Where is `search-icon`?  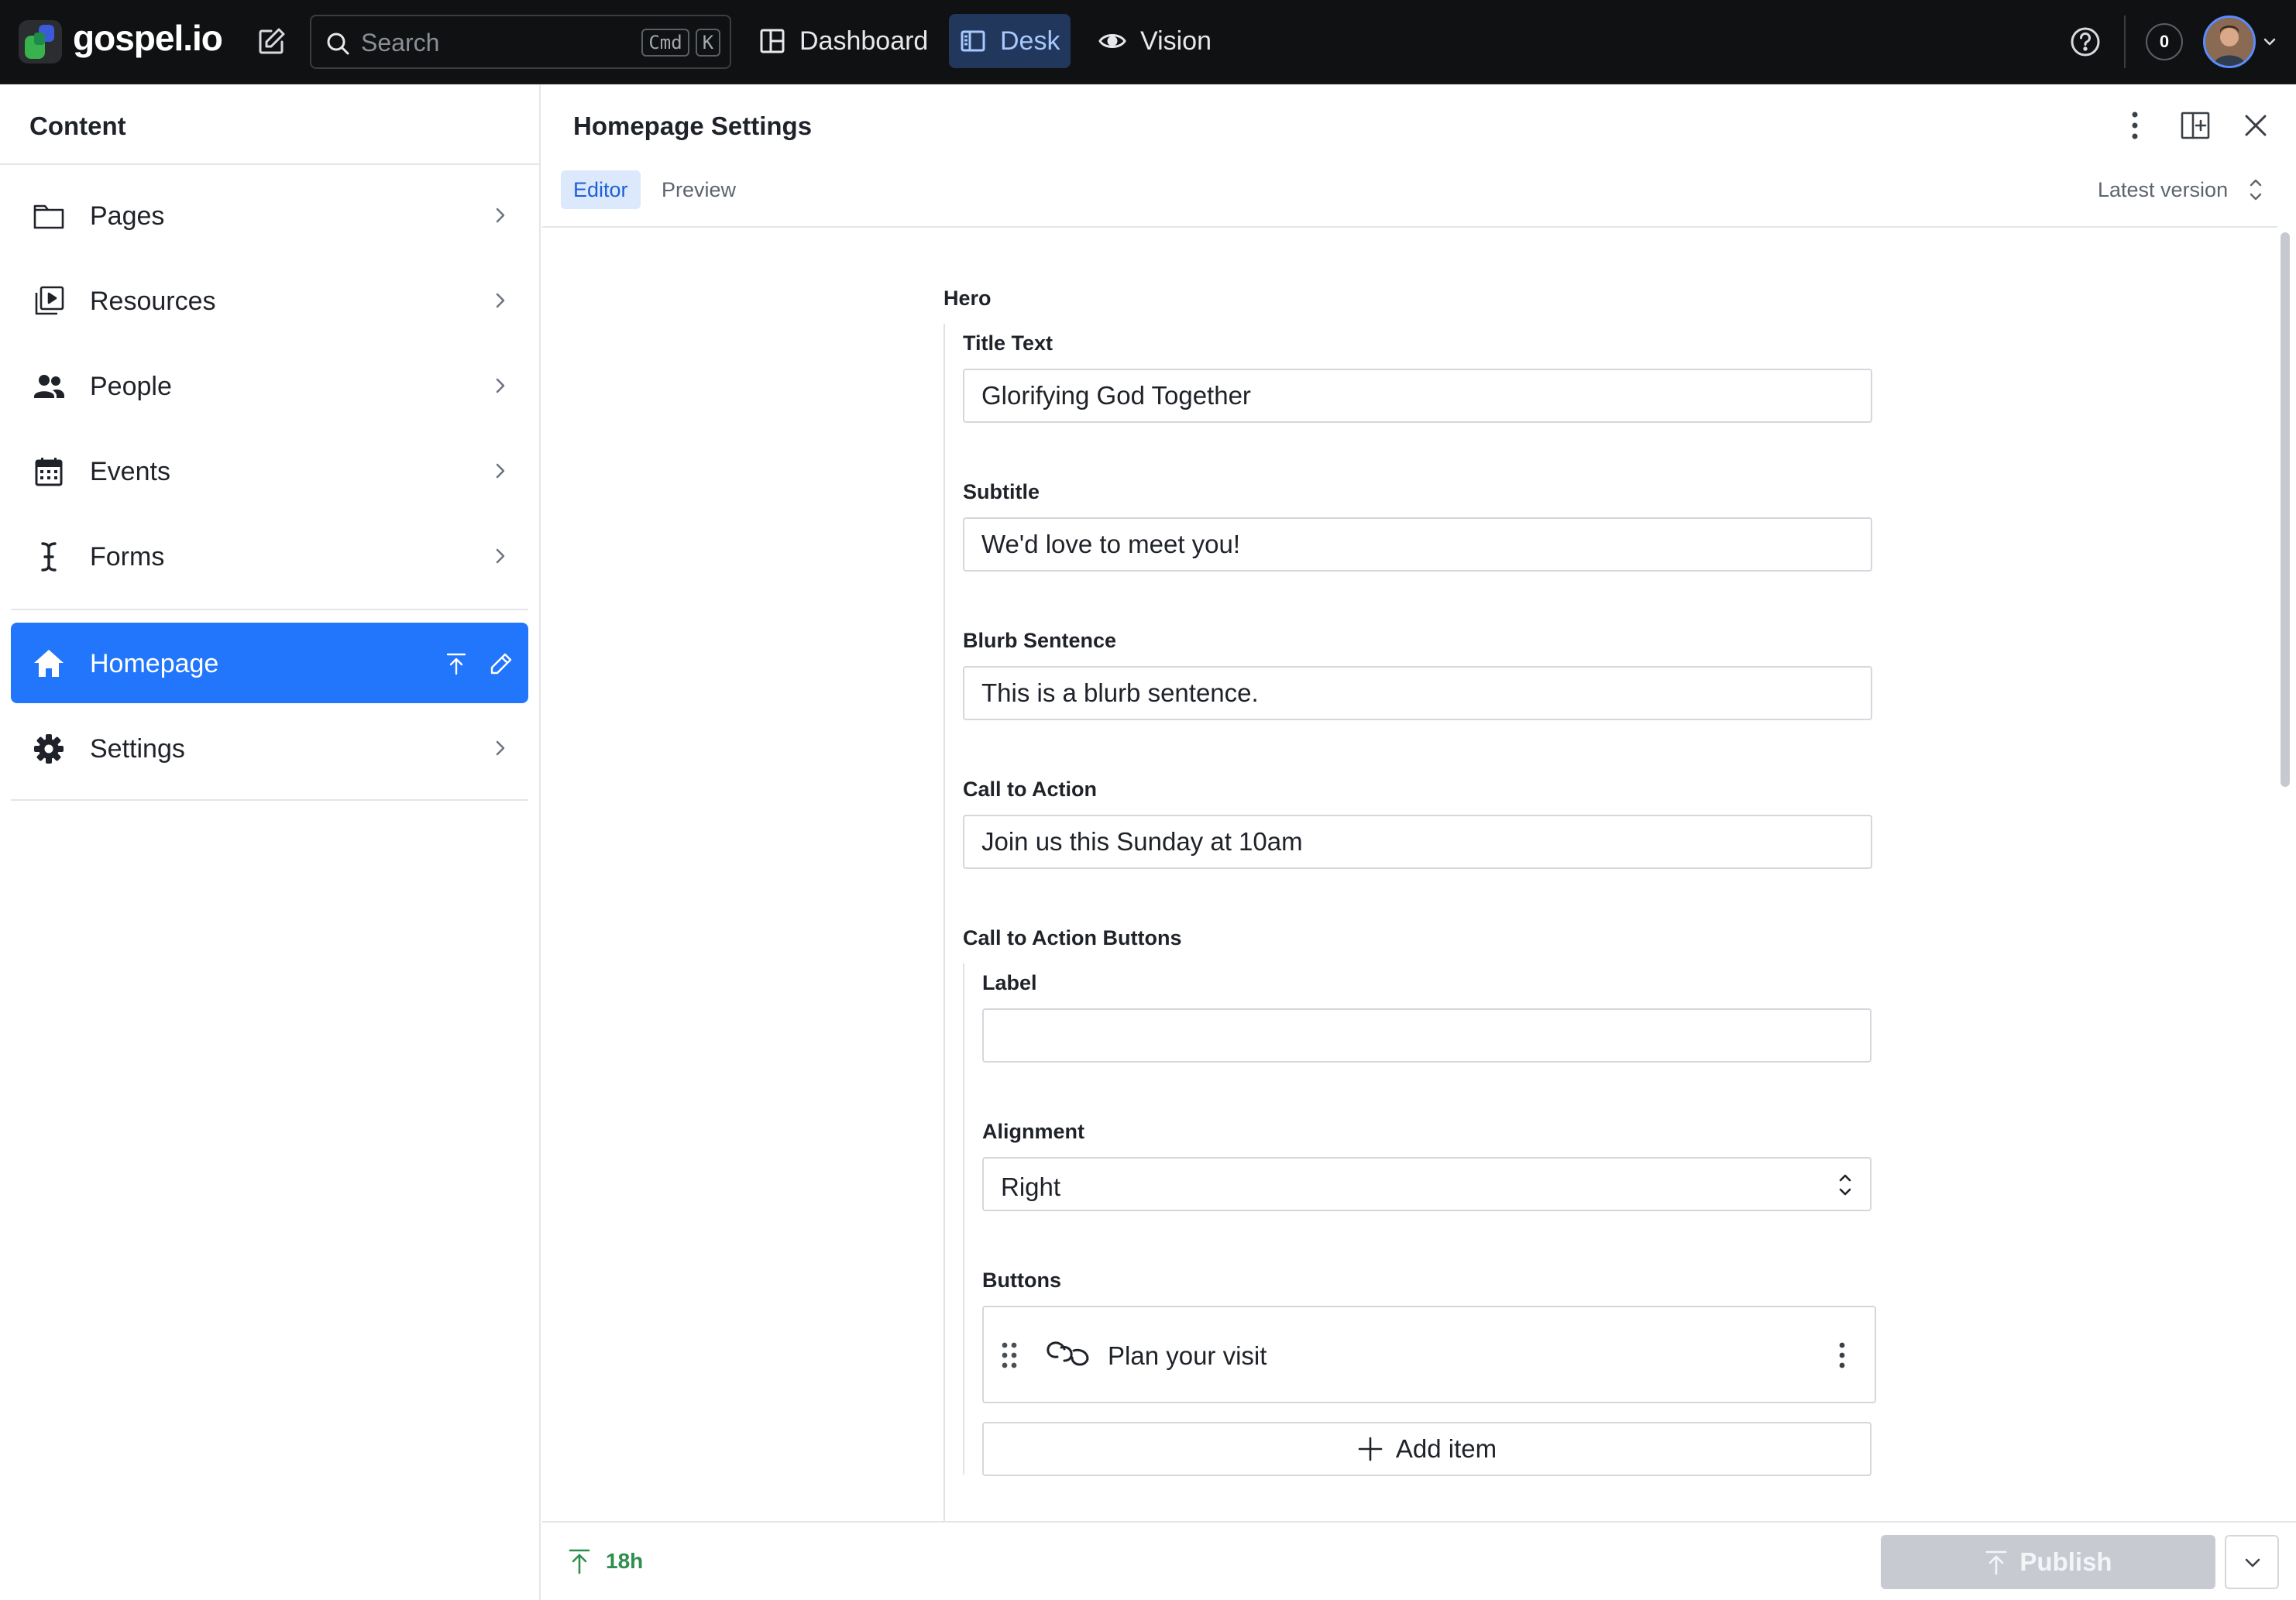
search-icon is located at coordinates (338, 44).